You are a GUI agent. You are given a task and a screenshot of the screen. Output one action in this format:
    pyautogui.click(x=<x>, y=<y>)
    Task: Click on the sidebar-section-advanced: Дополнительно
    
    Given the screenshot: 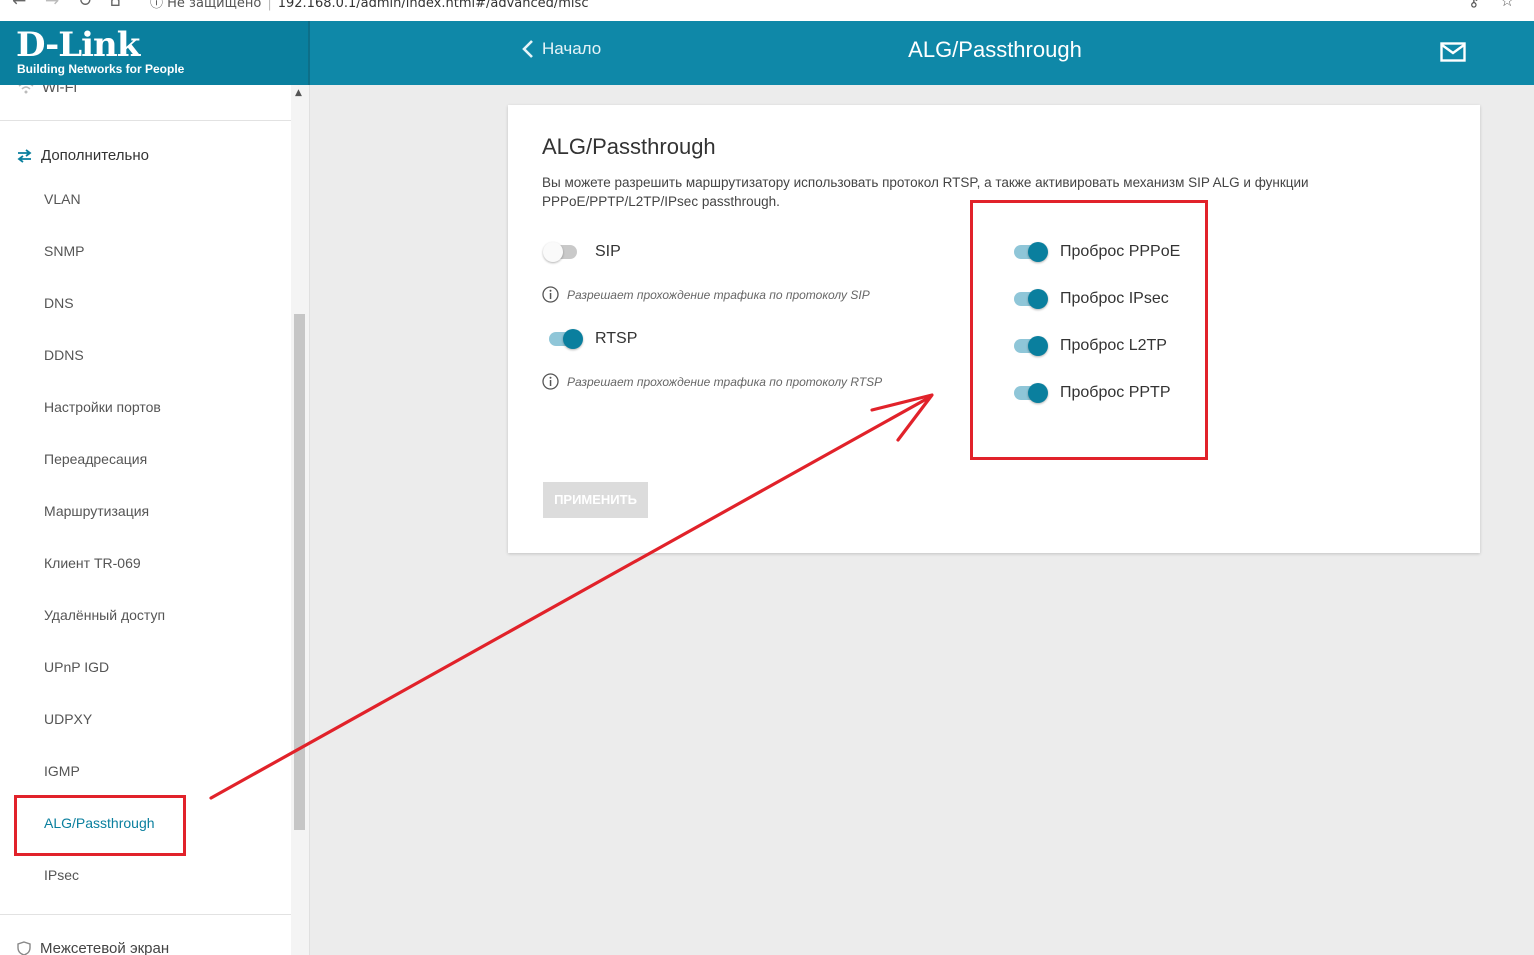 What is the action you would take?
    pyautogui.click(x=83, y=155)
    